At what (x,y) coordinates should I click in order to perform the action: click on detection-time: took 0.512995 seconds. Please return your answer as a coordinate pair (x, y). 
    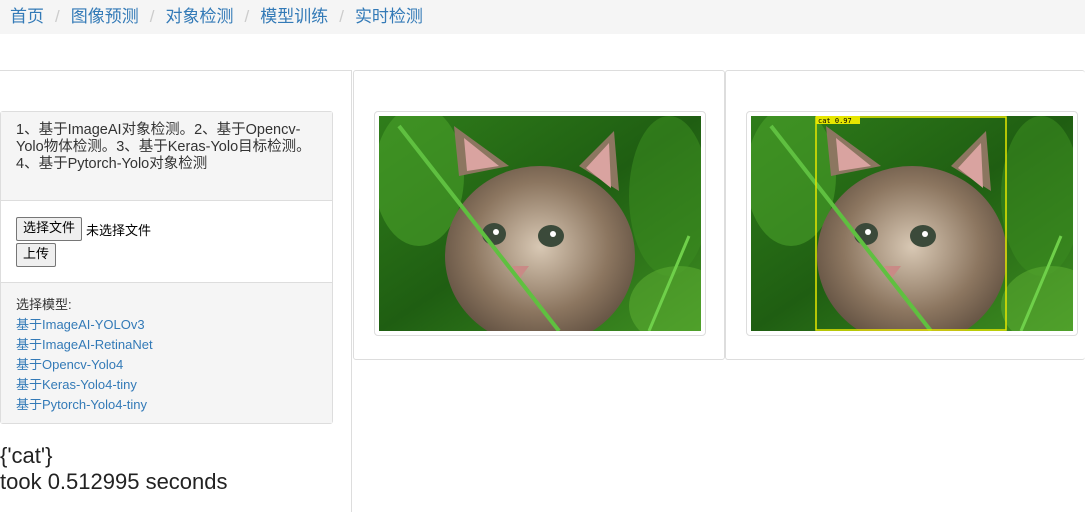
    Looking at the image, I should click on (114, 481).